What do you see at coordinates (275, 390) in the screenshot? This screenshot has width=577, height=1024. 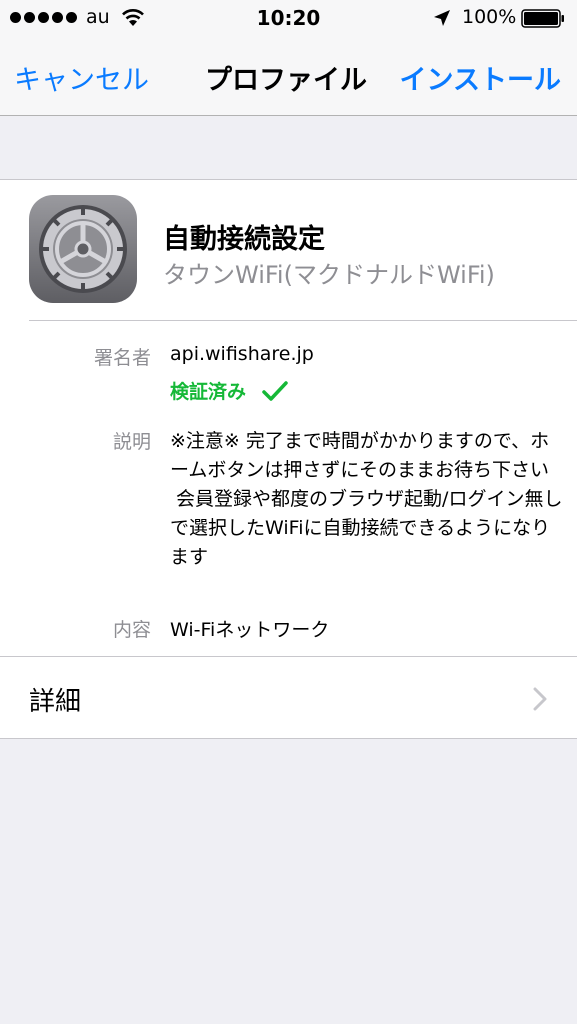 I see `checkmark-icon` at bounding box center [275, 390].